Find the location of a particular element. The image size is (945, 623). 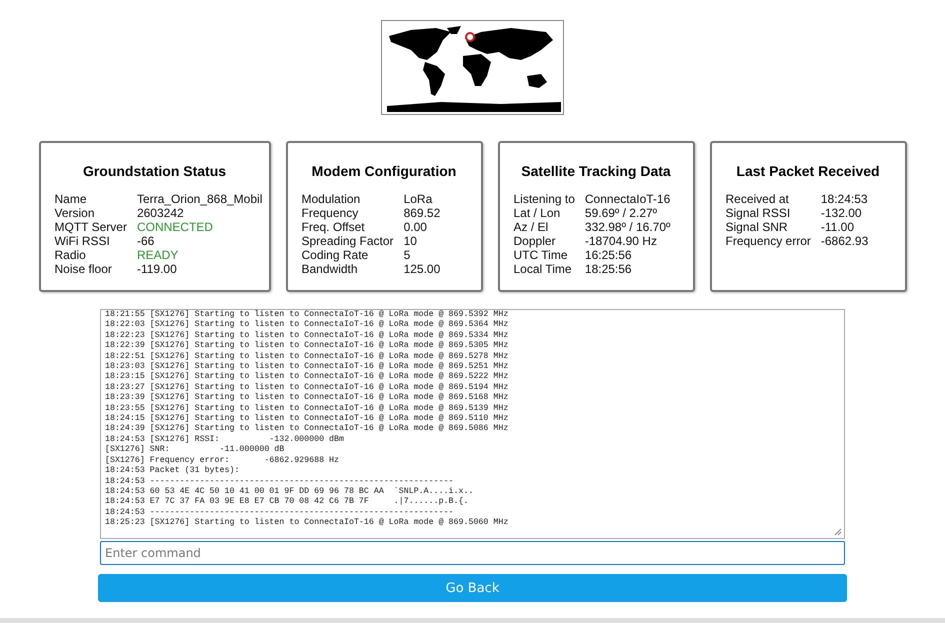

log-line: 18:23:15 [SX1276] Starting to listen to ConnectaIoT-16 @ LoRa mode @ 869.5222 MHz is located at coordinates (307, 377).